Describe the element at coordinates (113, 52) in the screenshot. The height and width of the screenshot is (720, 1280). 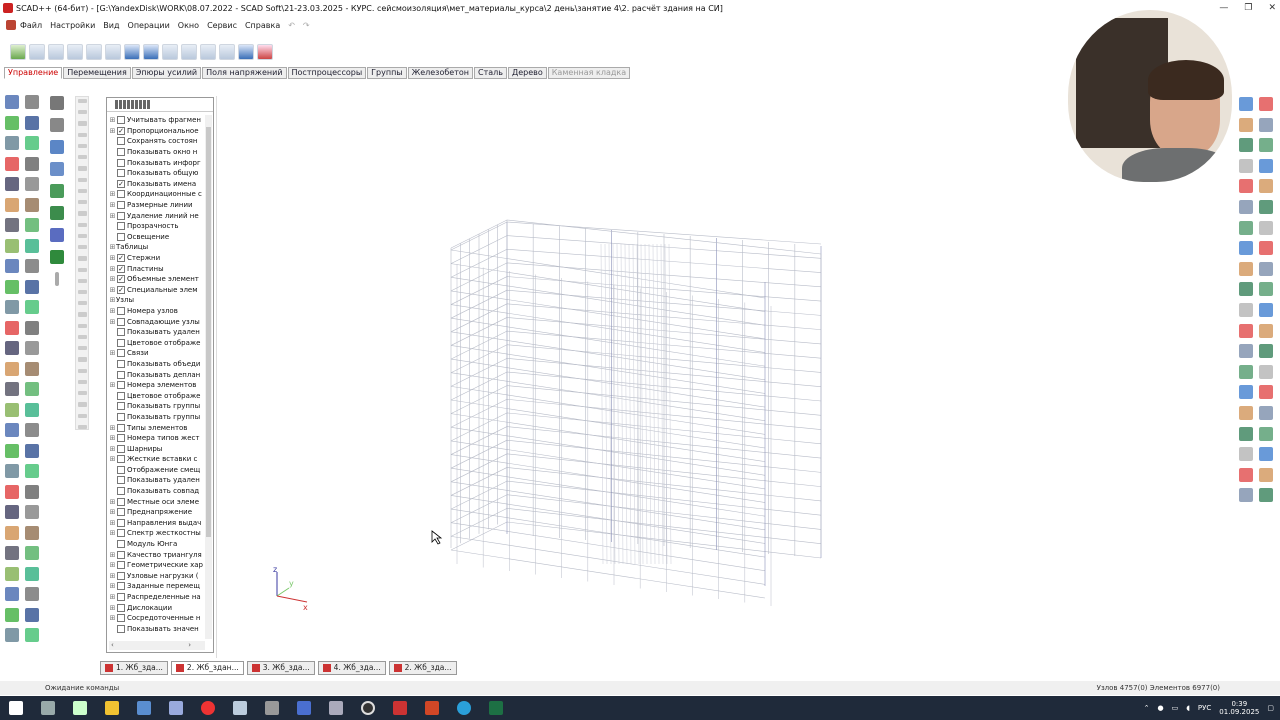
I see `table-icon` at that location.